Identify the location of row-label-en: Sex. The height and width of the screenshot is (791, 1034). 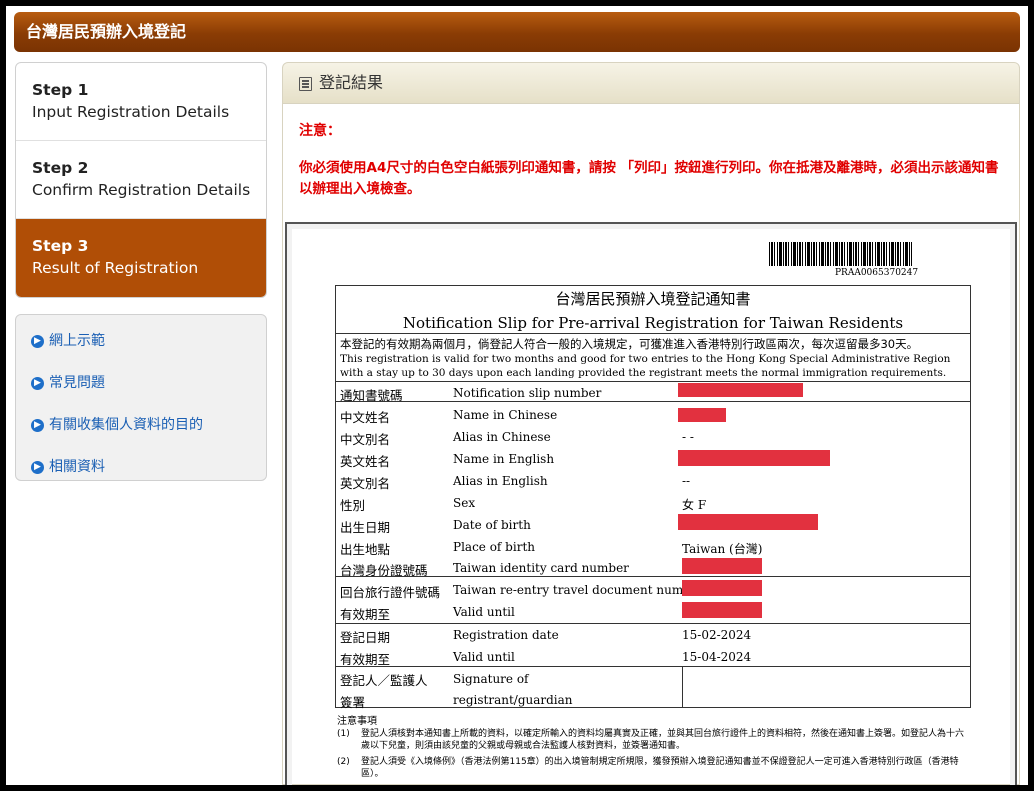
(464, 503).